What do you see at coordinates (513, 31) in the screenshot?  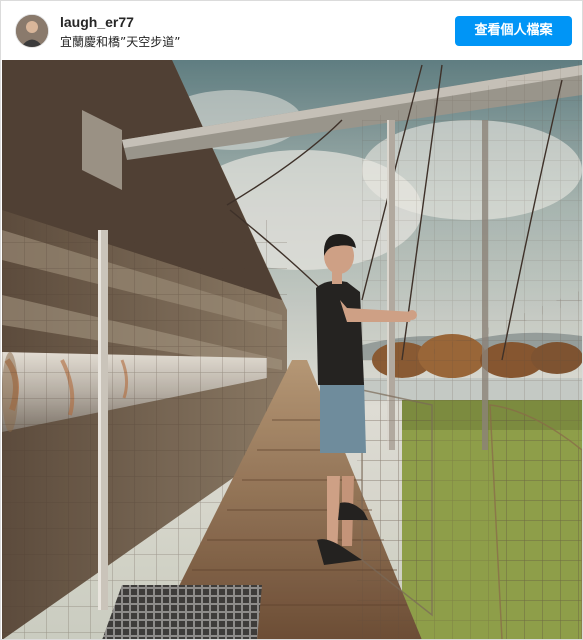 I see `view-profile-button: 查看個人檔案` at bounding box center [513, 31].